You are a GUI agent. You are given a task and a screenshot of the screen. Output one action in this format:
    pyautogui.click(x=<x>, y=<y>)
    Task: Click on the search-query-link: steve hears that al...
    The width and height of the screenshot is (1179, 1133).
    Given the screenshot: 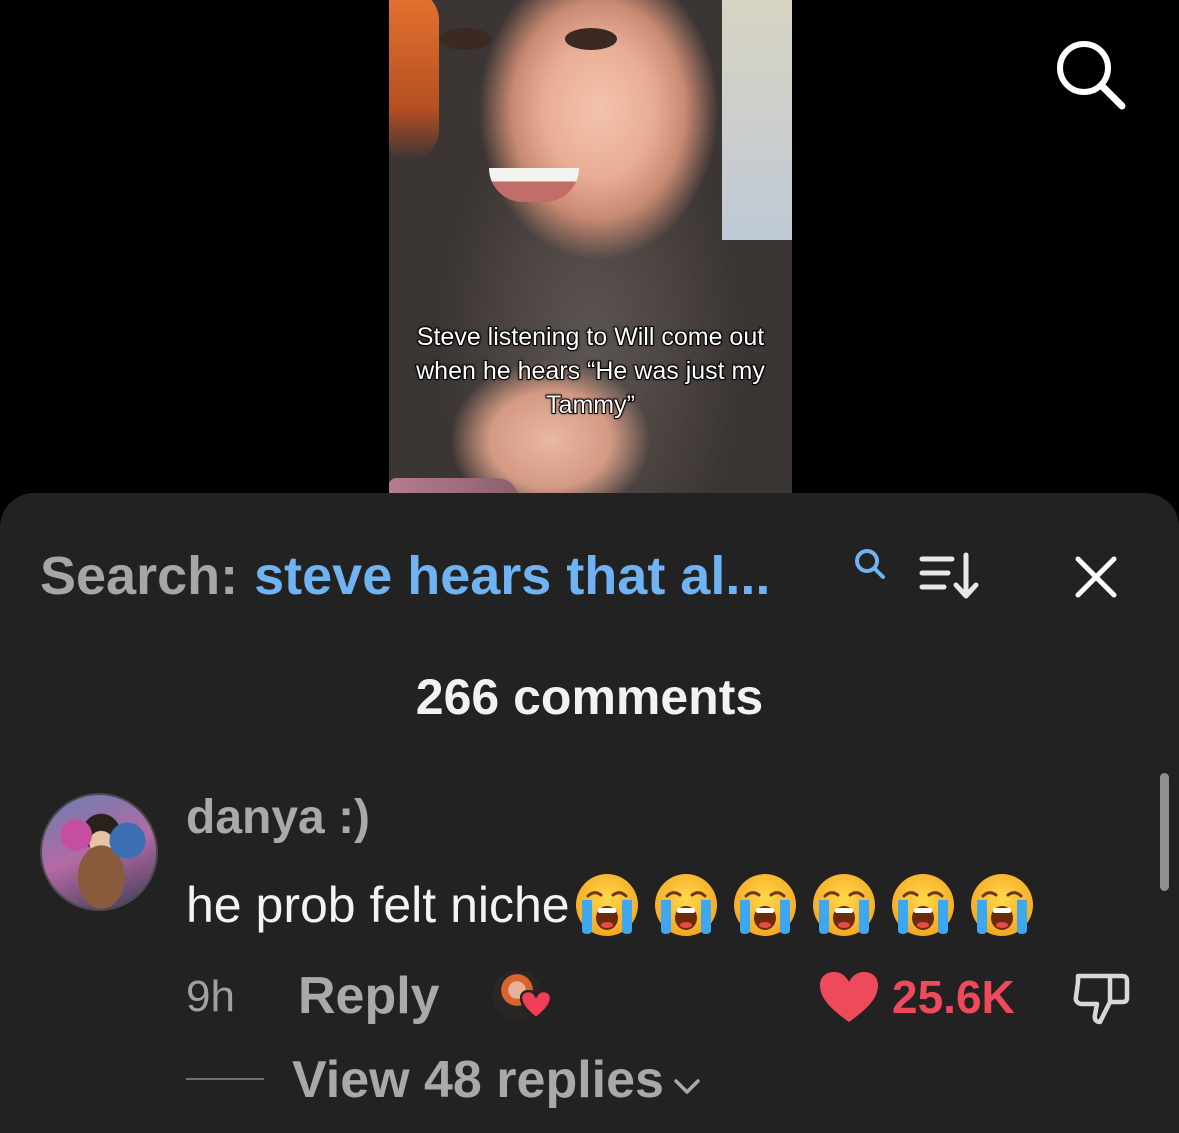 What is the action you would take?
    pyautogui.click(x=512, y=576)
    